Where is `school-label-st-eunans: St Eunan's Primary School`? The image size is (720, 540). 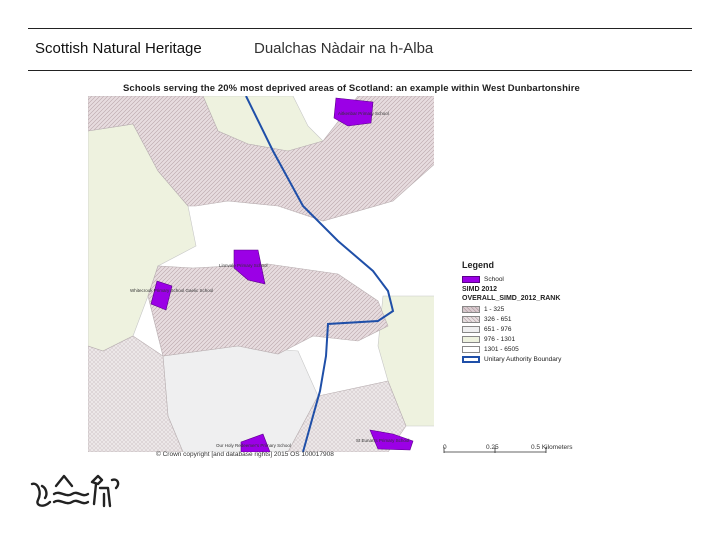 school-label-st-eunans: St Eunan's Primary School is located at coordinates (382, 440).